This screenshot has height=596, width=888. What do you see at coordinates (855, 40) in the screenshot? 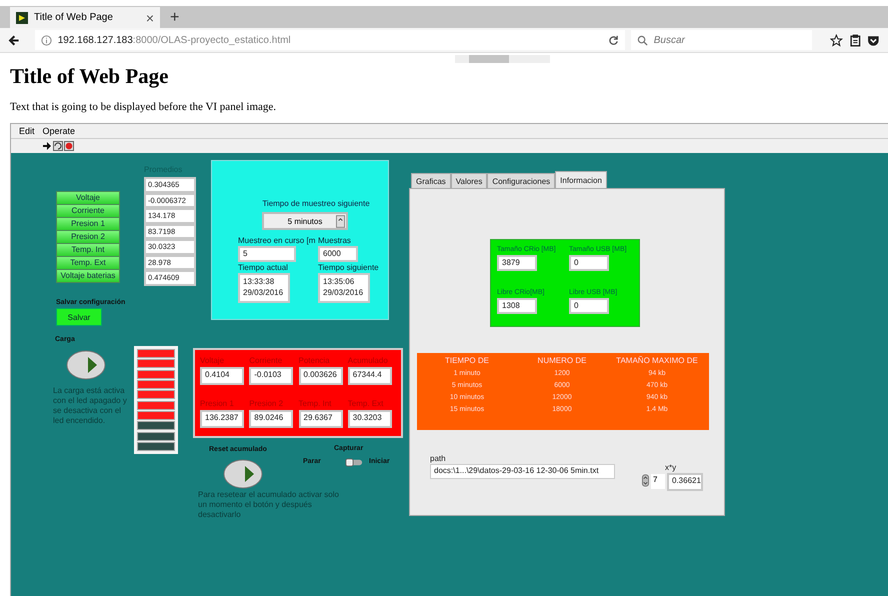
I see `clipboard-icon` at bounding box center [855, 40].